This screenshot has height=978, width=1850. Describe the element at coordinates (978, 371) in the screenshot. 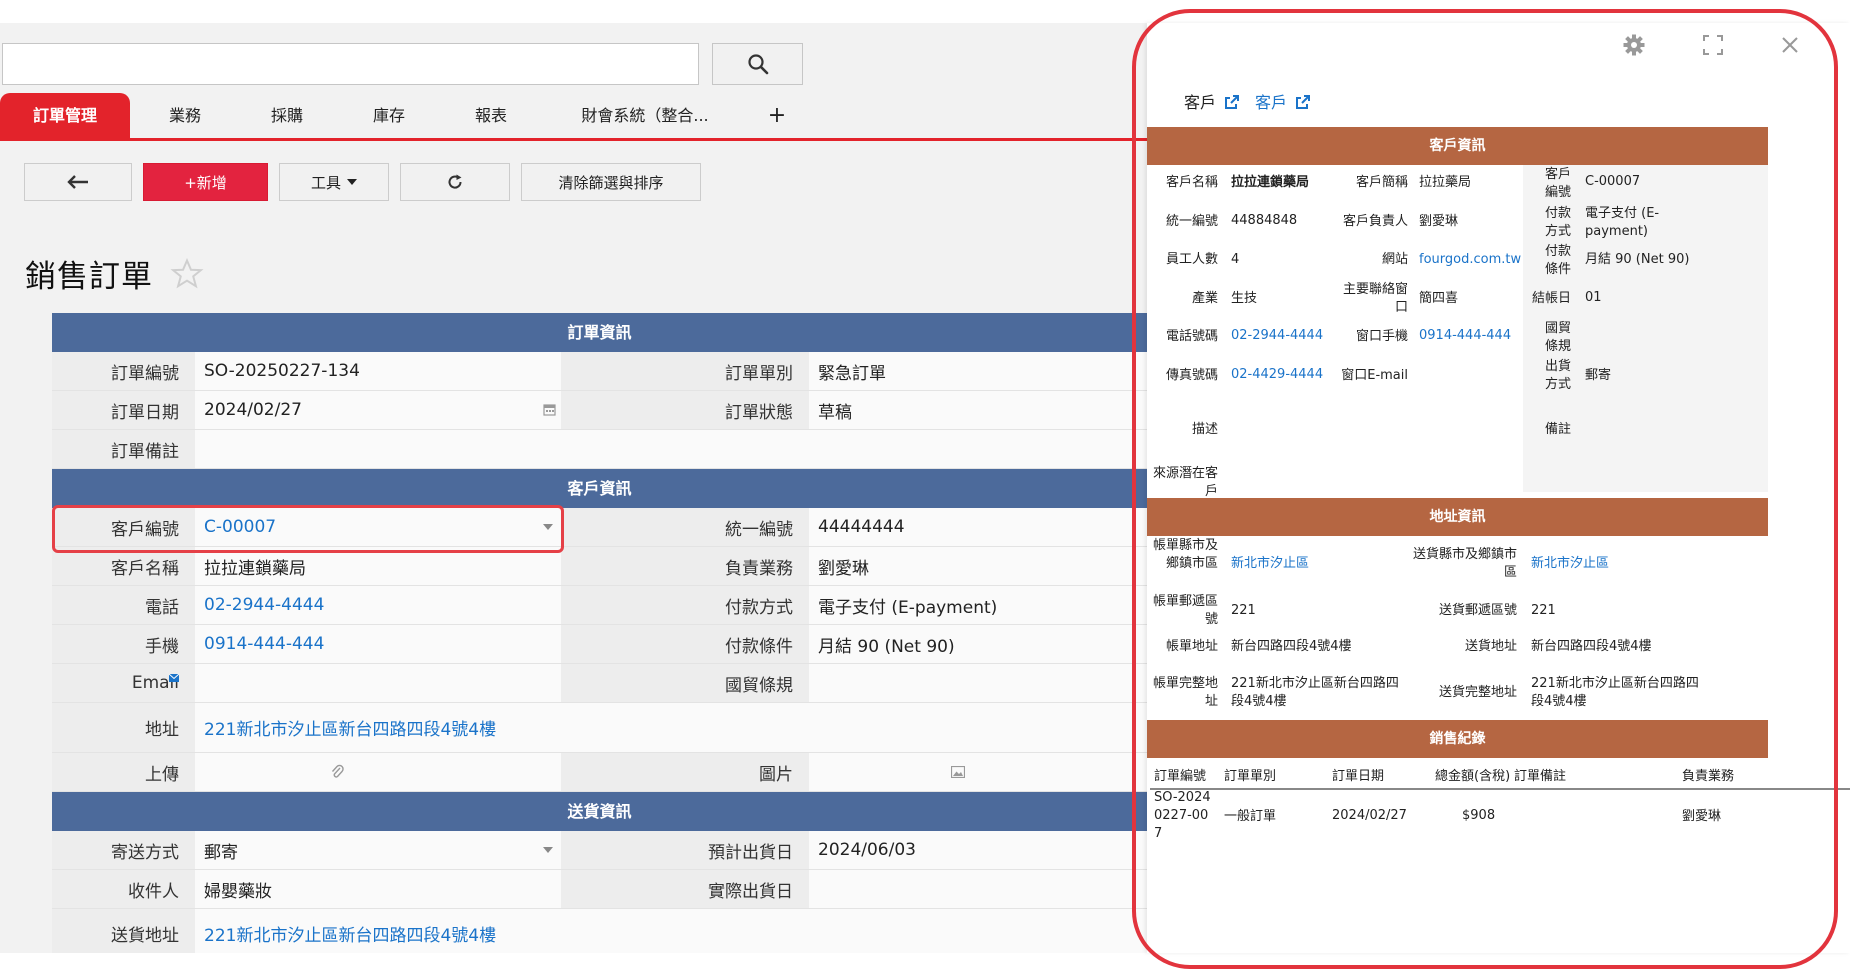

I see `order-type-value: 緊急訂單` at that location.